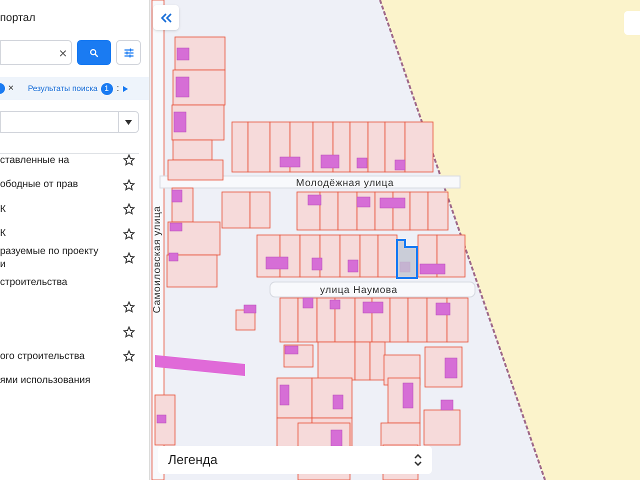 Image resolution: width=640 pixels, height=480 pixels. What do you see at coordinates (42, 356) in the screenshot?
I see `layer-label: ого строительства` at bounding box center [42, 356].